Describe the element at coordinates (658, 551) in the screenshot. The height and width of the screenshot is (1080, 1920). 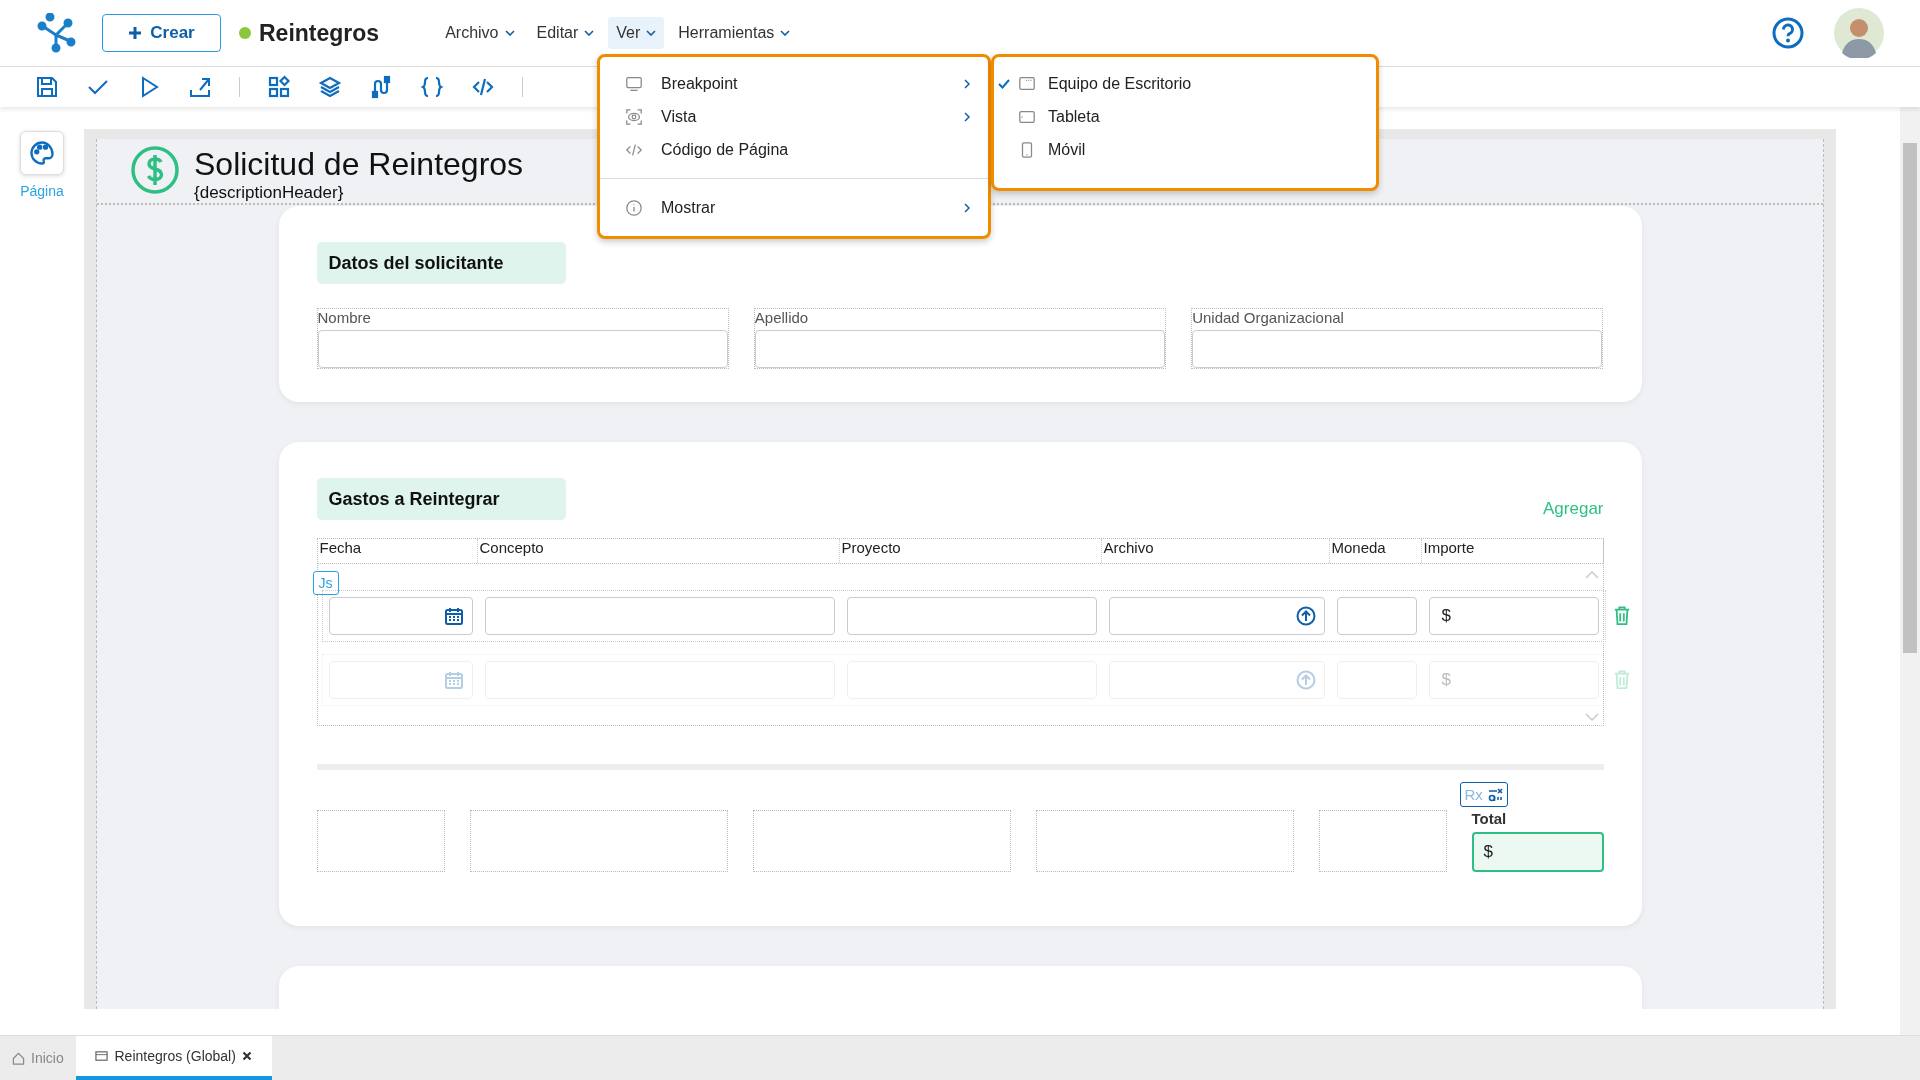
I see `column-header: Concepto` at that location.